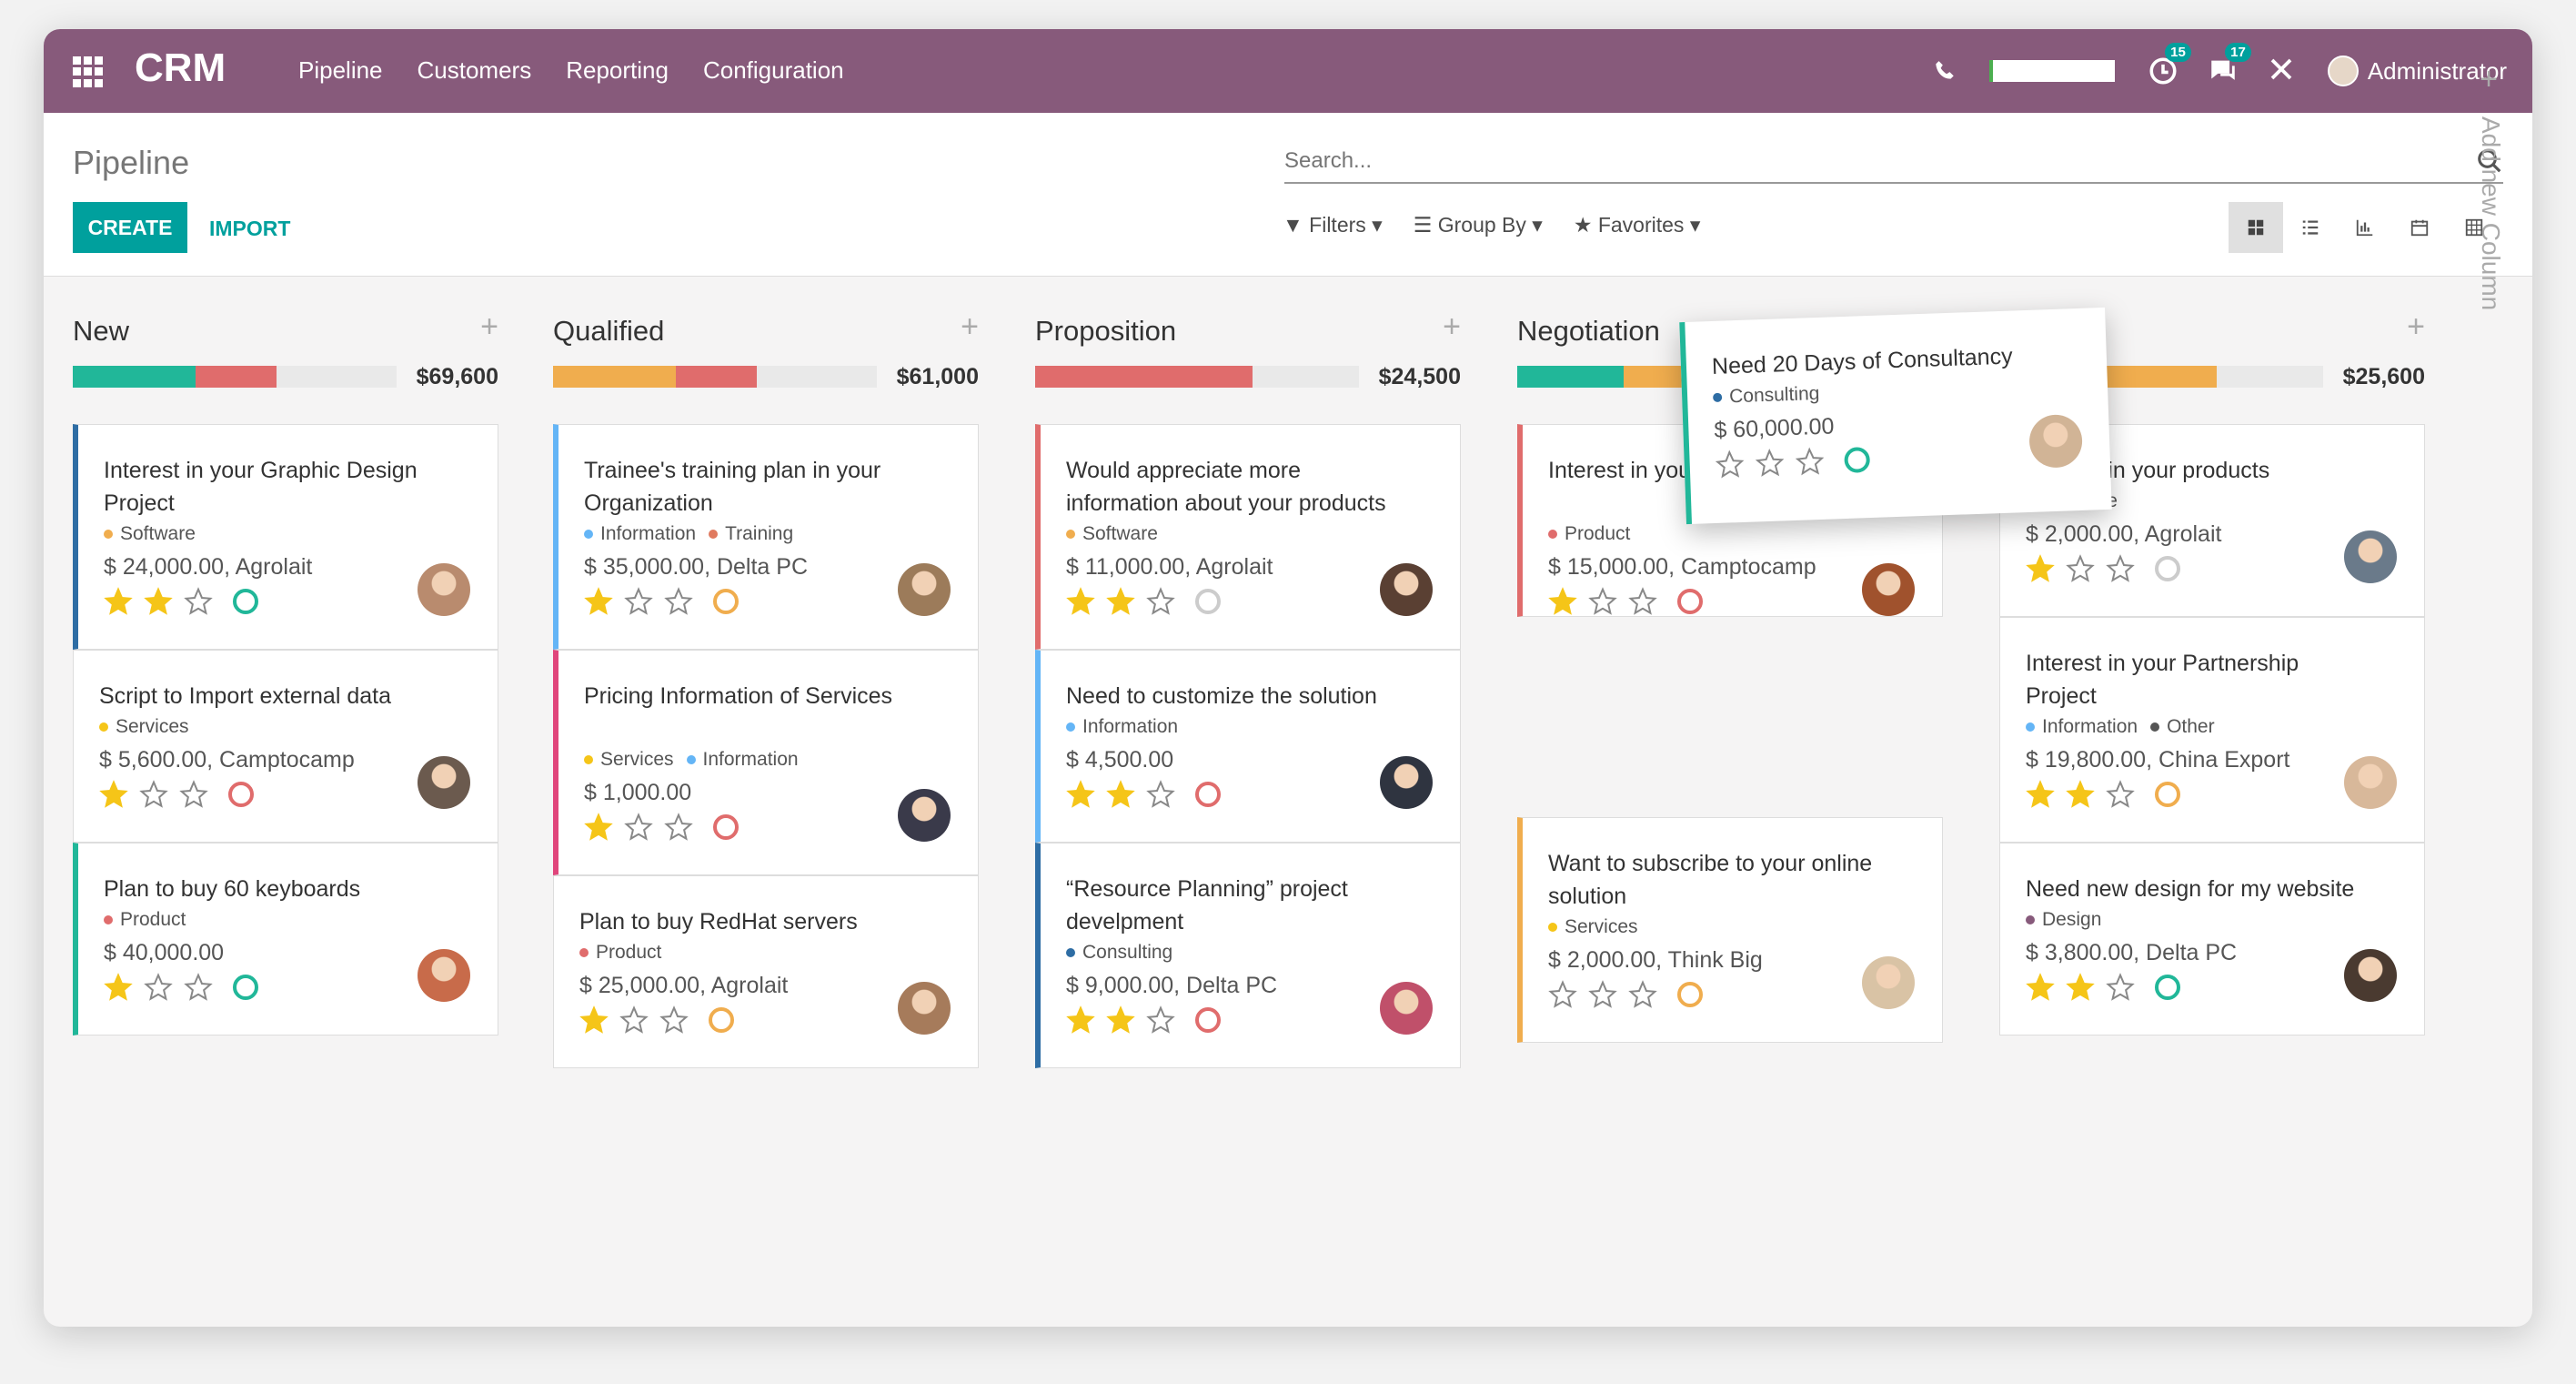 The image size is (2576, 1384). What do you see at coordinates (1588, 332) in the screenshot?
I see `column-title: Negotiation` at bounding box center [1588, 332].